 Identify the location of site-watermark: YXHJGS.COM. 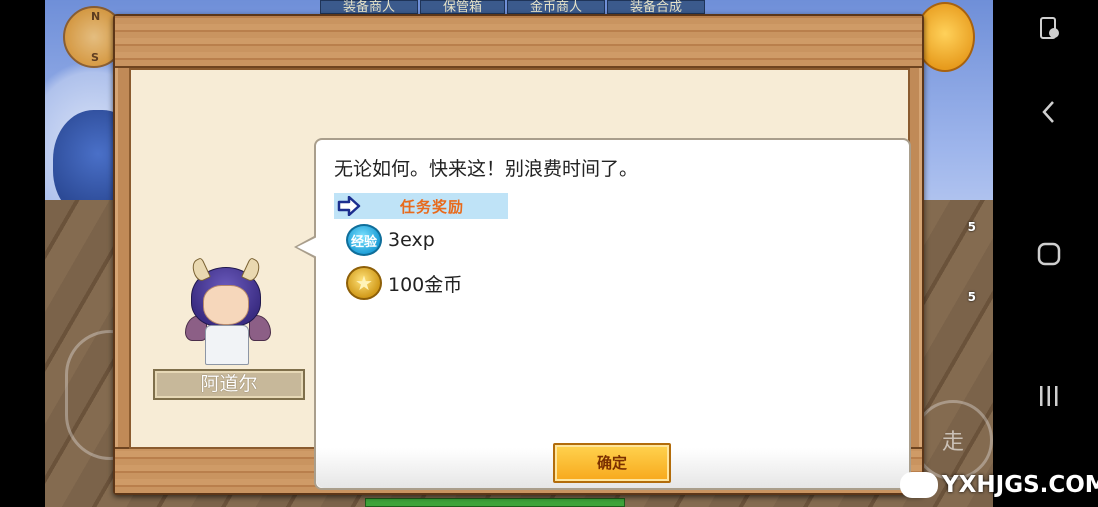
(999, 485).